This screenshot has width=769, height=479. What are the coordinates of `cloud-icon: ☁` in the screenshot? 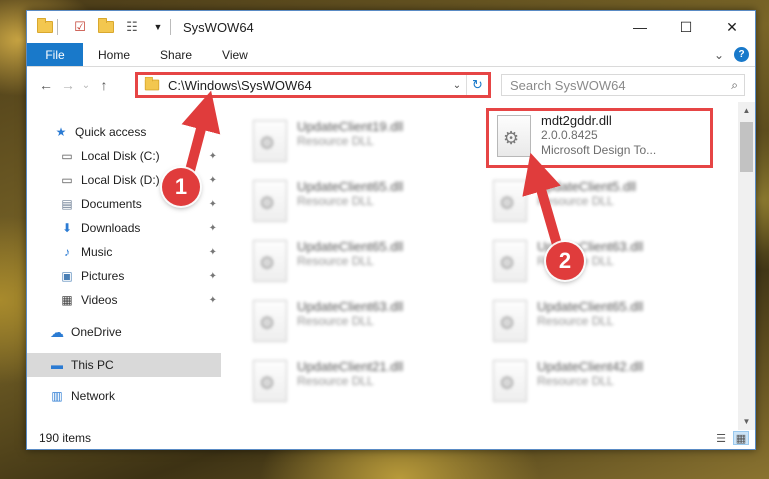 It's located at (57, 331).